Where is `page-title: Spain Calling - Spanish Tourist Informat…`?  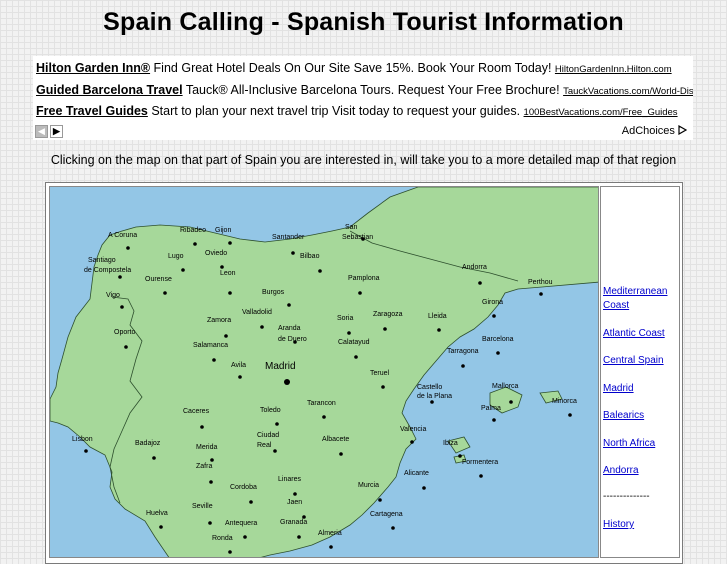 page-title: Spain Calling - Spanish Tourist Informat… is located at coordinates (363, 22).